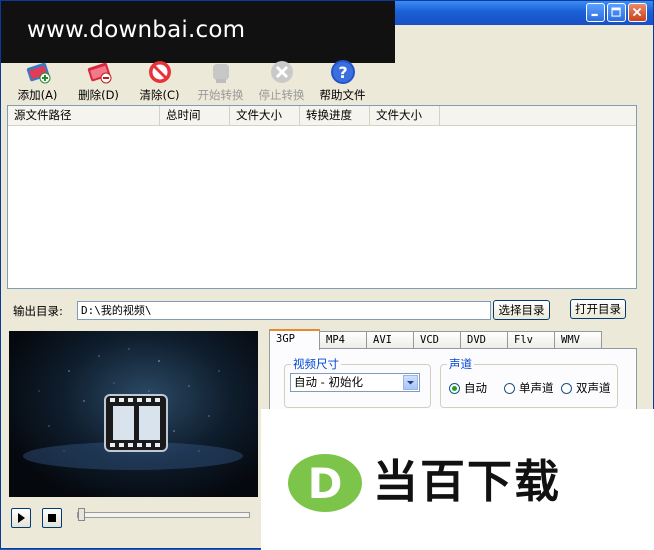 The width and height of the screenshot is (654, 550). I want to click on tab-dvd: DVD, so click(484, 340).